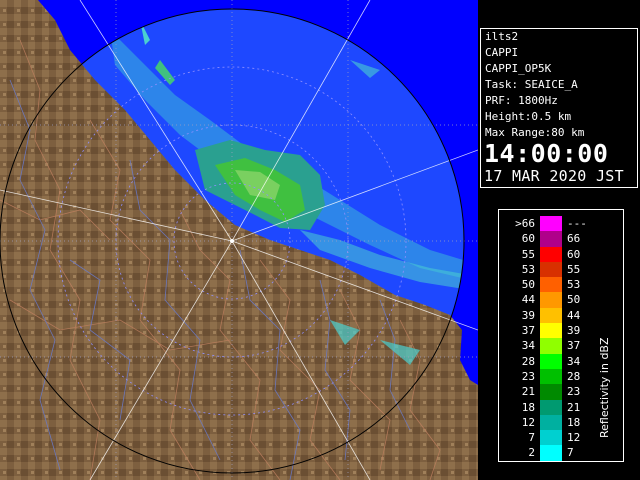 The width and height of the screenshot is (640, 480). I want to click on legend-min-value: 21, so click(528, 392).